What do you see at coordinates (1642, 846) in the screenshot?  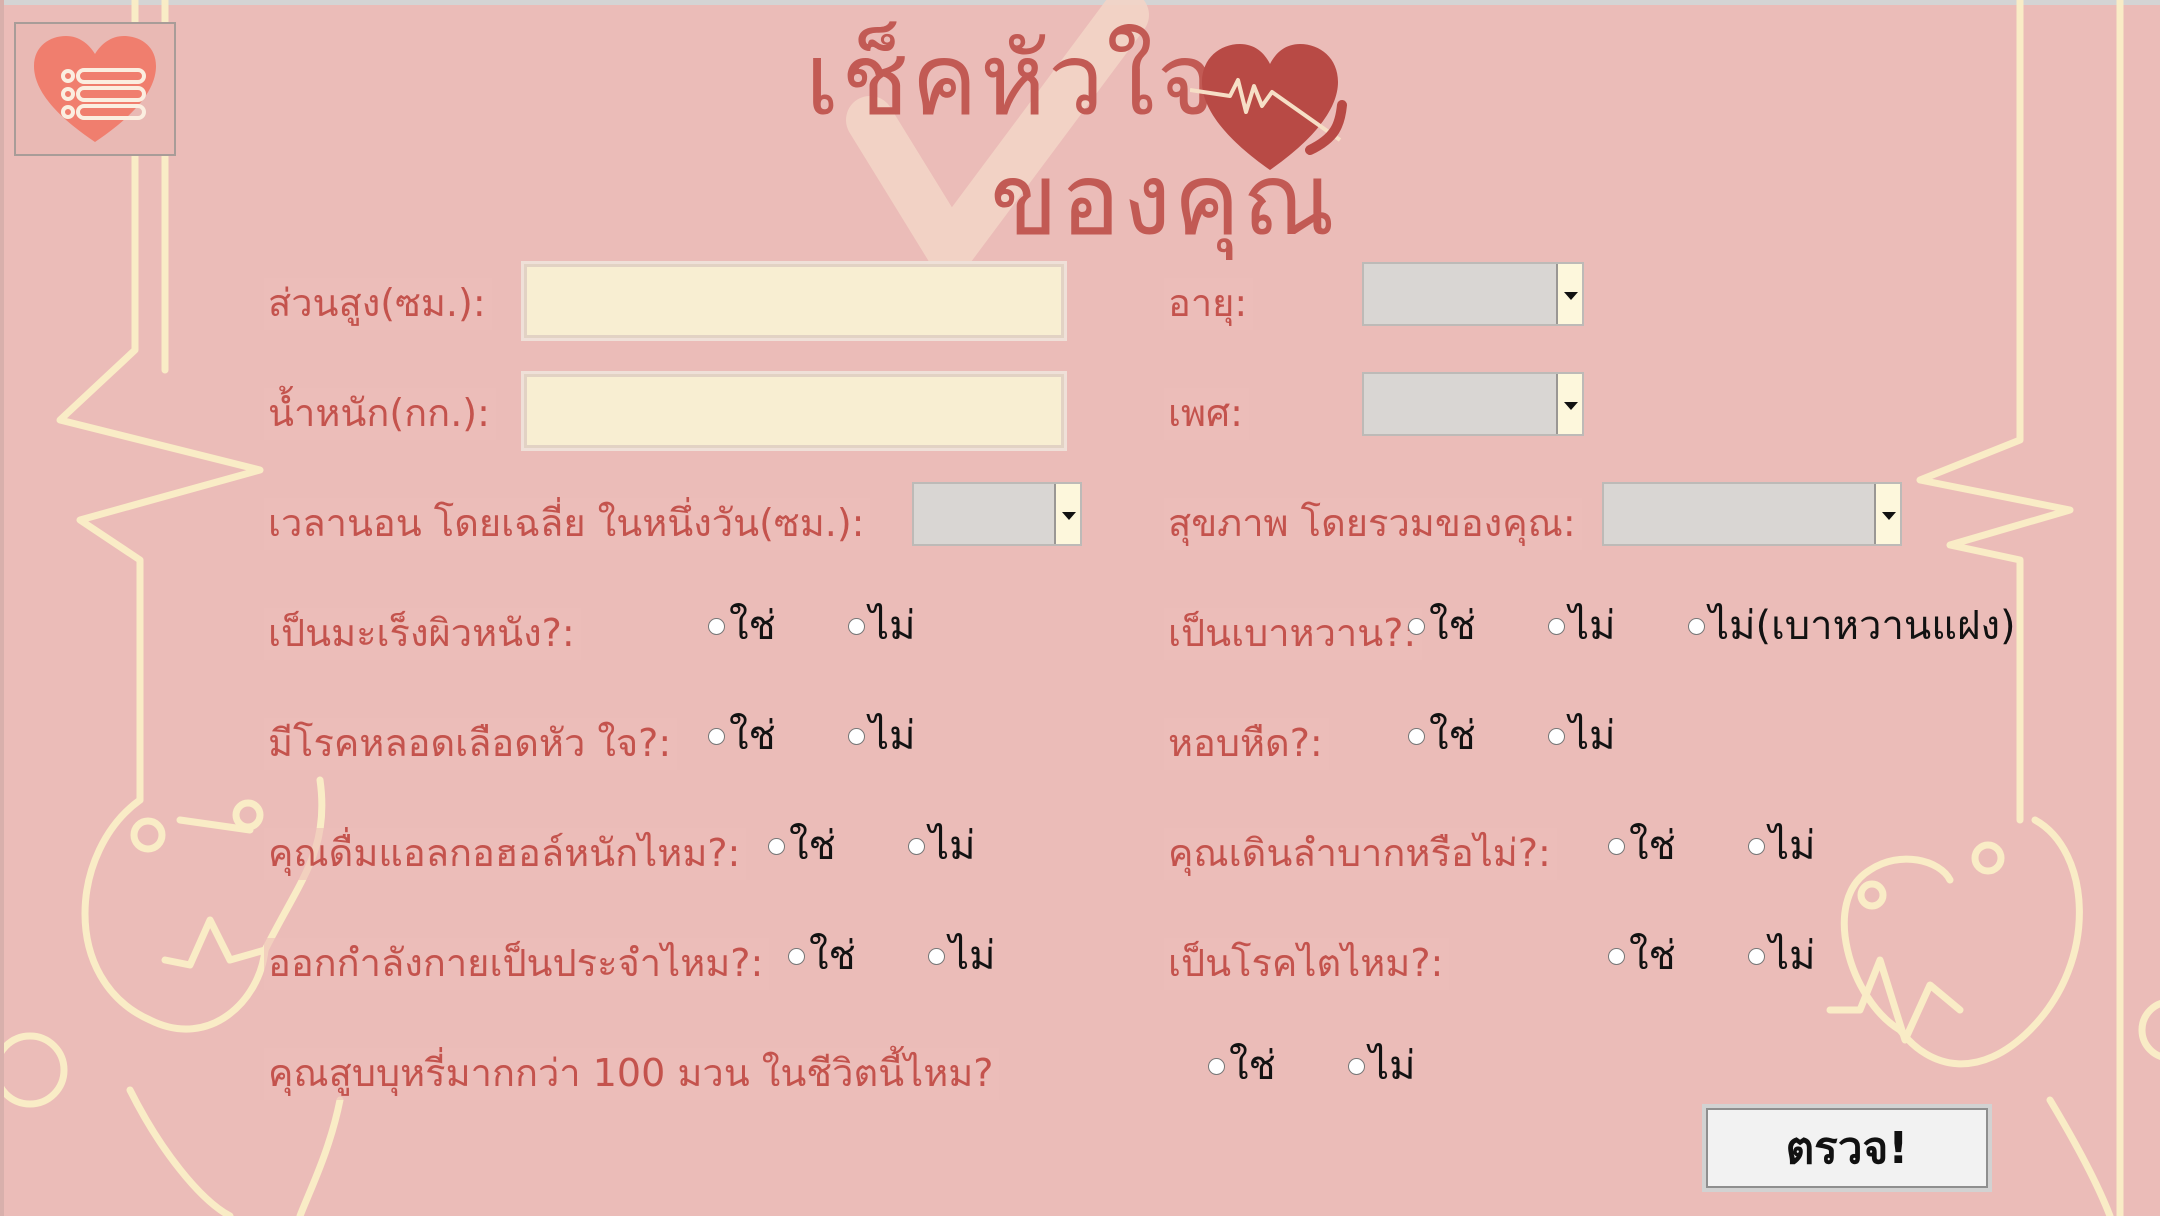 I see `diff-walking-yes-radio: ใช่` at bounding box center [1642, 846].